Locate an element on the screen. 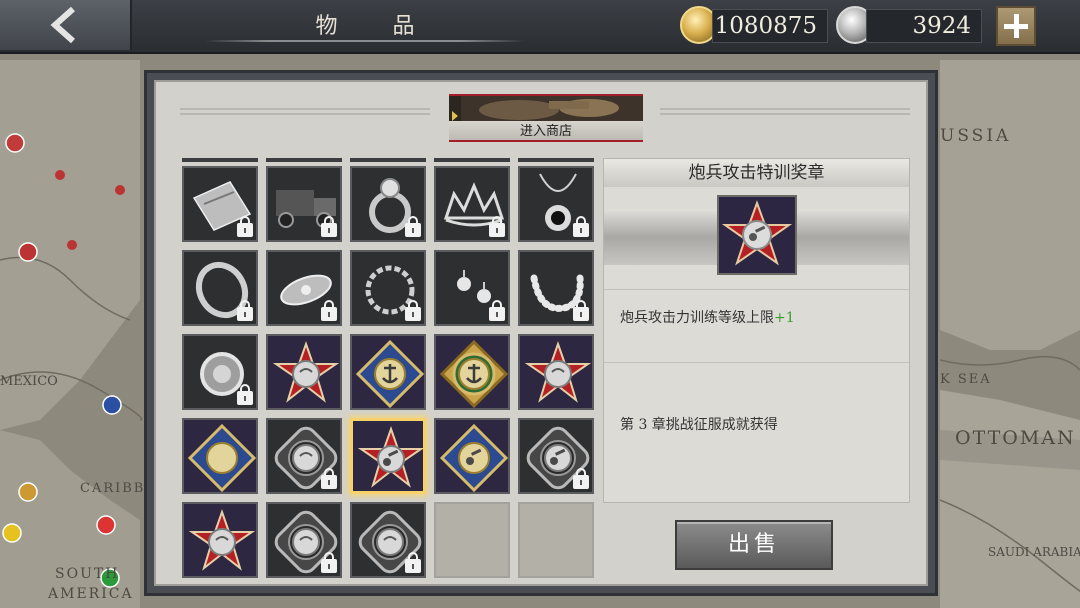  enter-shop-label: 进入商店 is located at coordinates (545, 131).